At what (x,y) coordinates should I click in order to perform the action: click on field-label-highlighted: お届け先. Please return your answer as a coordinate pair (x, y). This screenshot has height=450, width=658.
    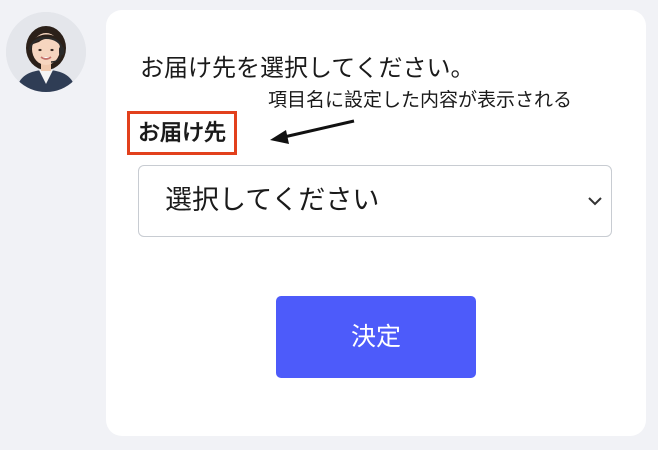
    Looking at the image, I should click on (182, 133).